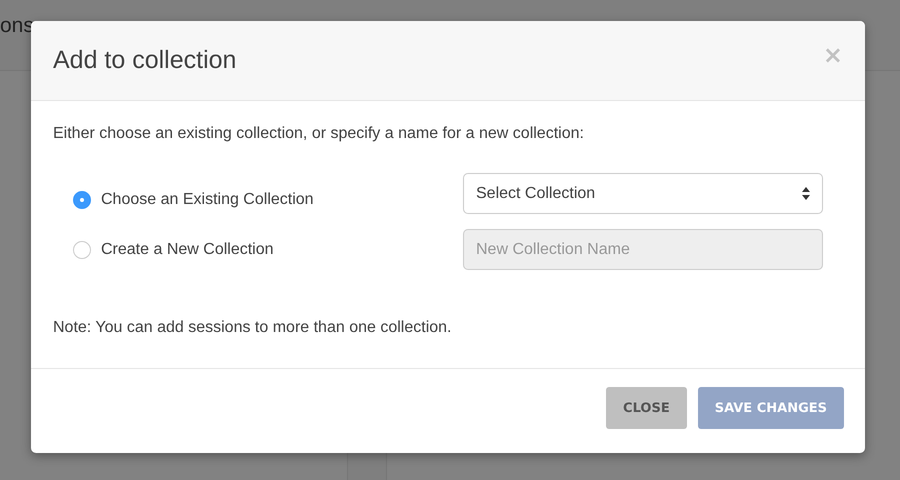  What do you see at coordinates (319, 134) in the screenshot?
I see `instruction-text: Either choose an existing collection, or specify a name for a new collection:` at bounding box center [319, 134].